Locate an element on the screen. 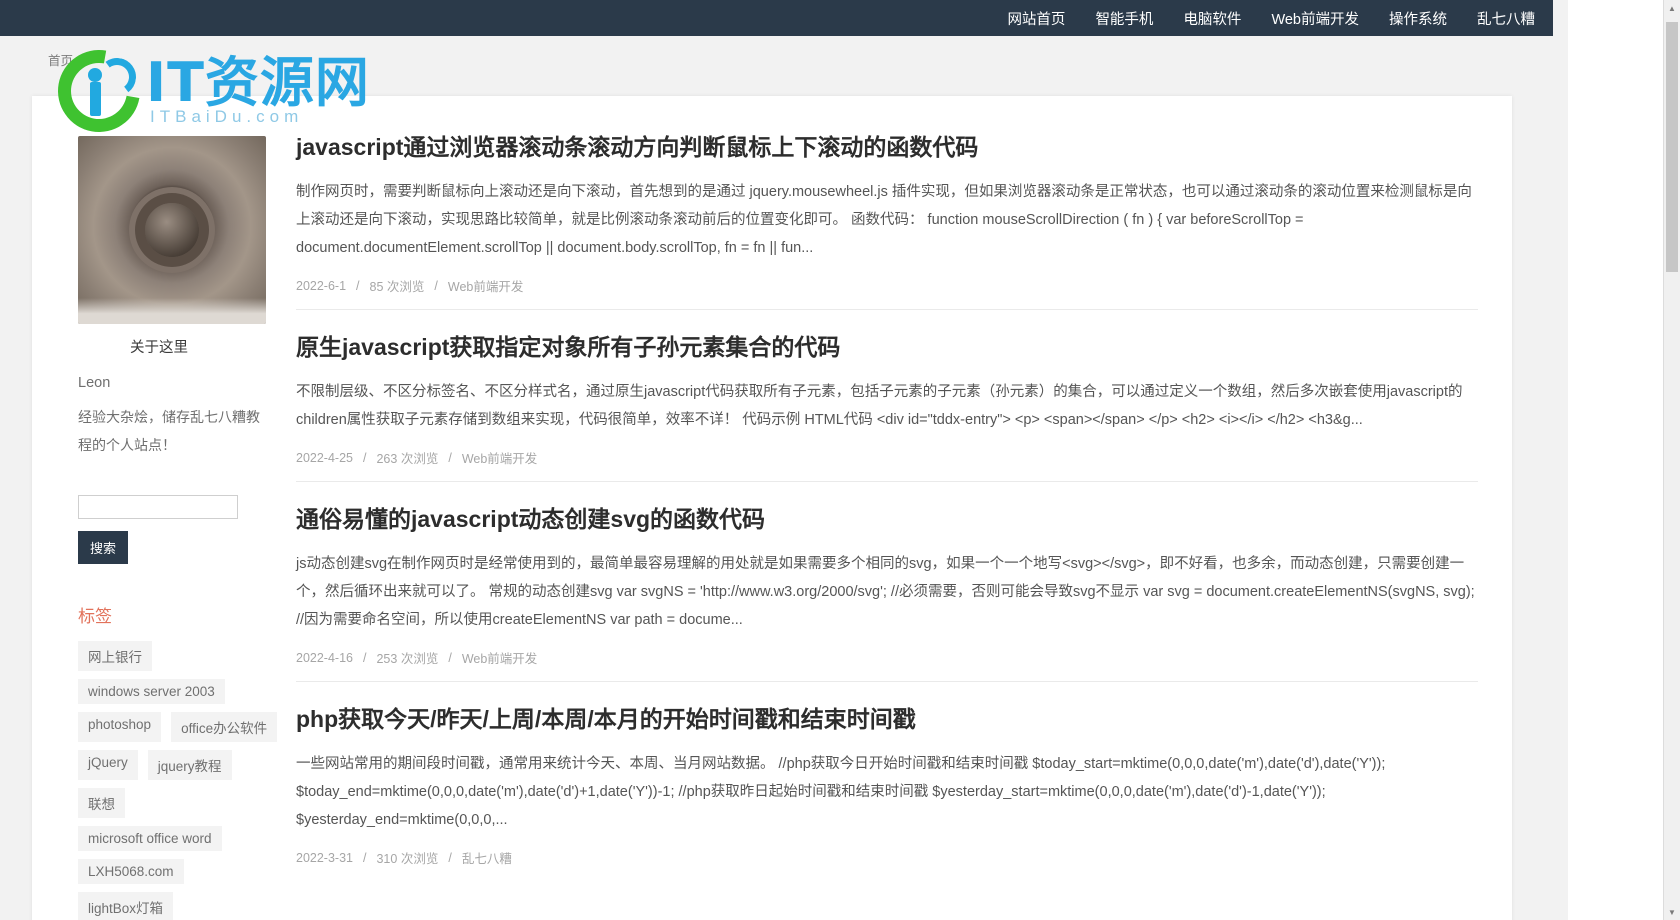 The height and width of the screenshot is (920, 1680). post-title: 原生javascript获取指定对象所有子孙元素集合的代码 is located at coordinates (887, 347).